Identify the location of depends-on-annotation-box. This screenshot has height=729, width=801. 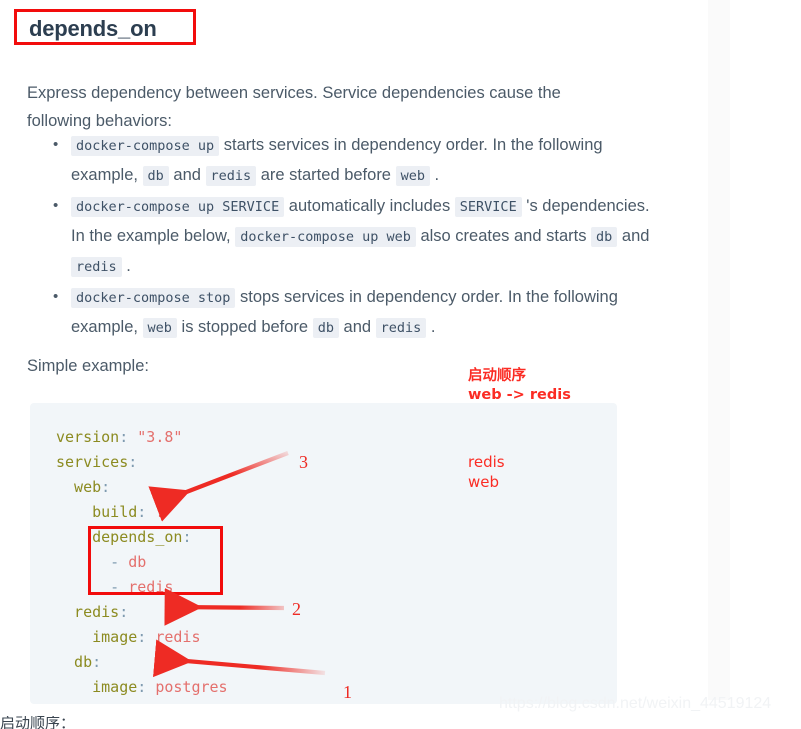
(155, 560).